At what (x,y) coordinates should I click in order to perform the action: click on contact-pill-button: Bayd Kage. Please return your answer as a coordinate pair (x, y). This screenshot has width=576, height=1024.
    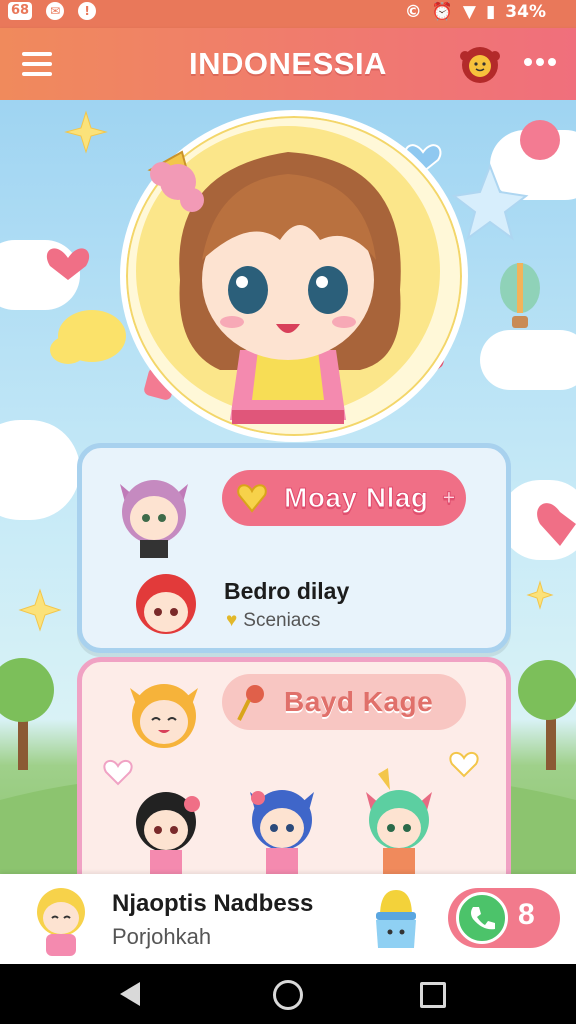
    Looking at the image, I should click on (344, 702).